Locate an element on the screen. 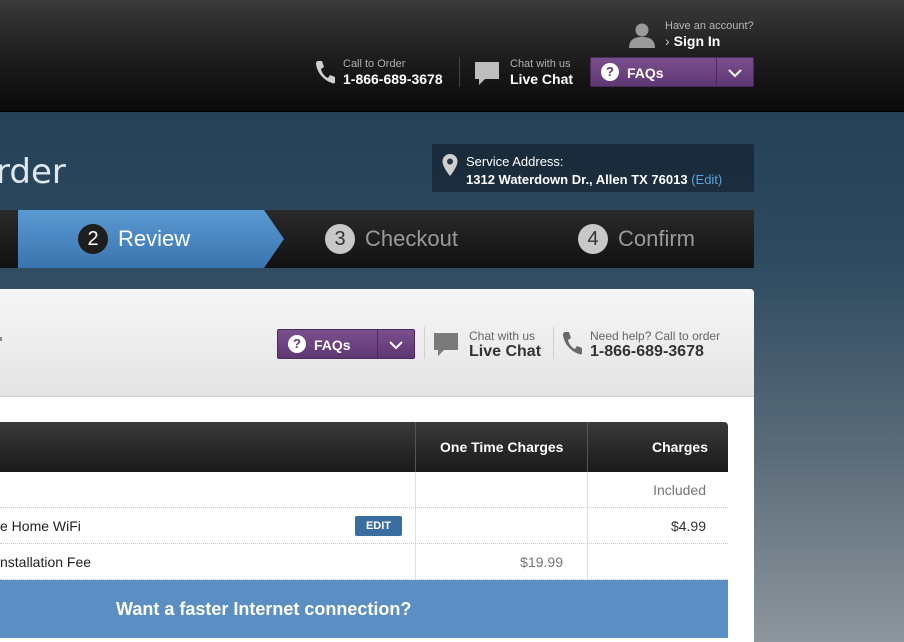  column-header-one-time: One Time Charges is located at coordinates (502, 447).